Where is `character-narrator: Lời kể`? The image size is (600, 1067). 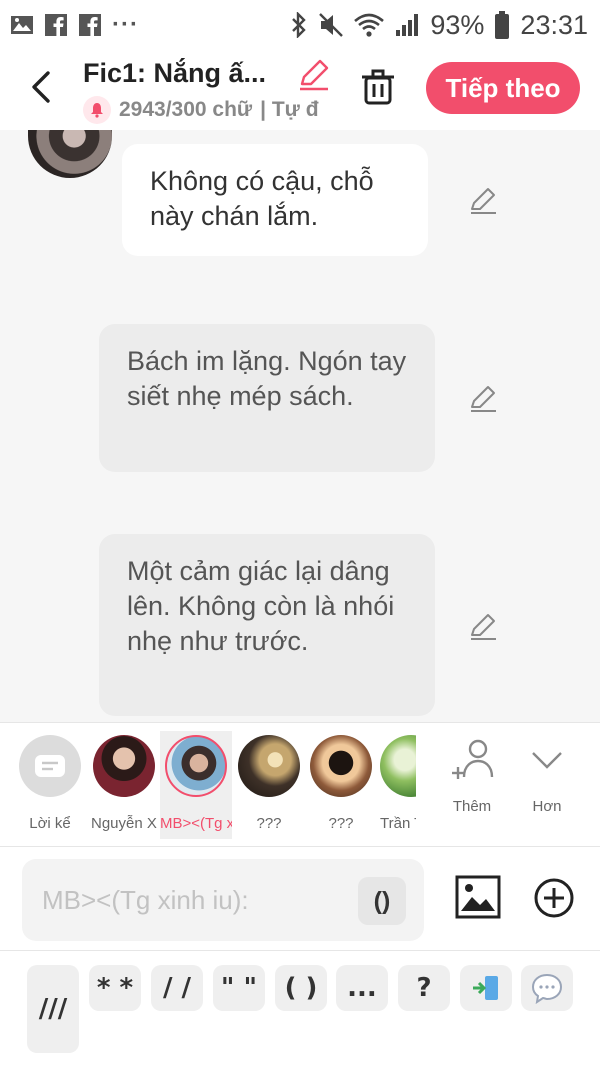 character-narrator: Lời kể is located at coordinates (50, 783).